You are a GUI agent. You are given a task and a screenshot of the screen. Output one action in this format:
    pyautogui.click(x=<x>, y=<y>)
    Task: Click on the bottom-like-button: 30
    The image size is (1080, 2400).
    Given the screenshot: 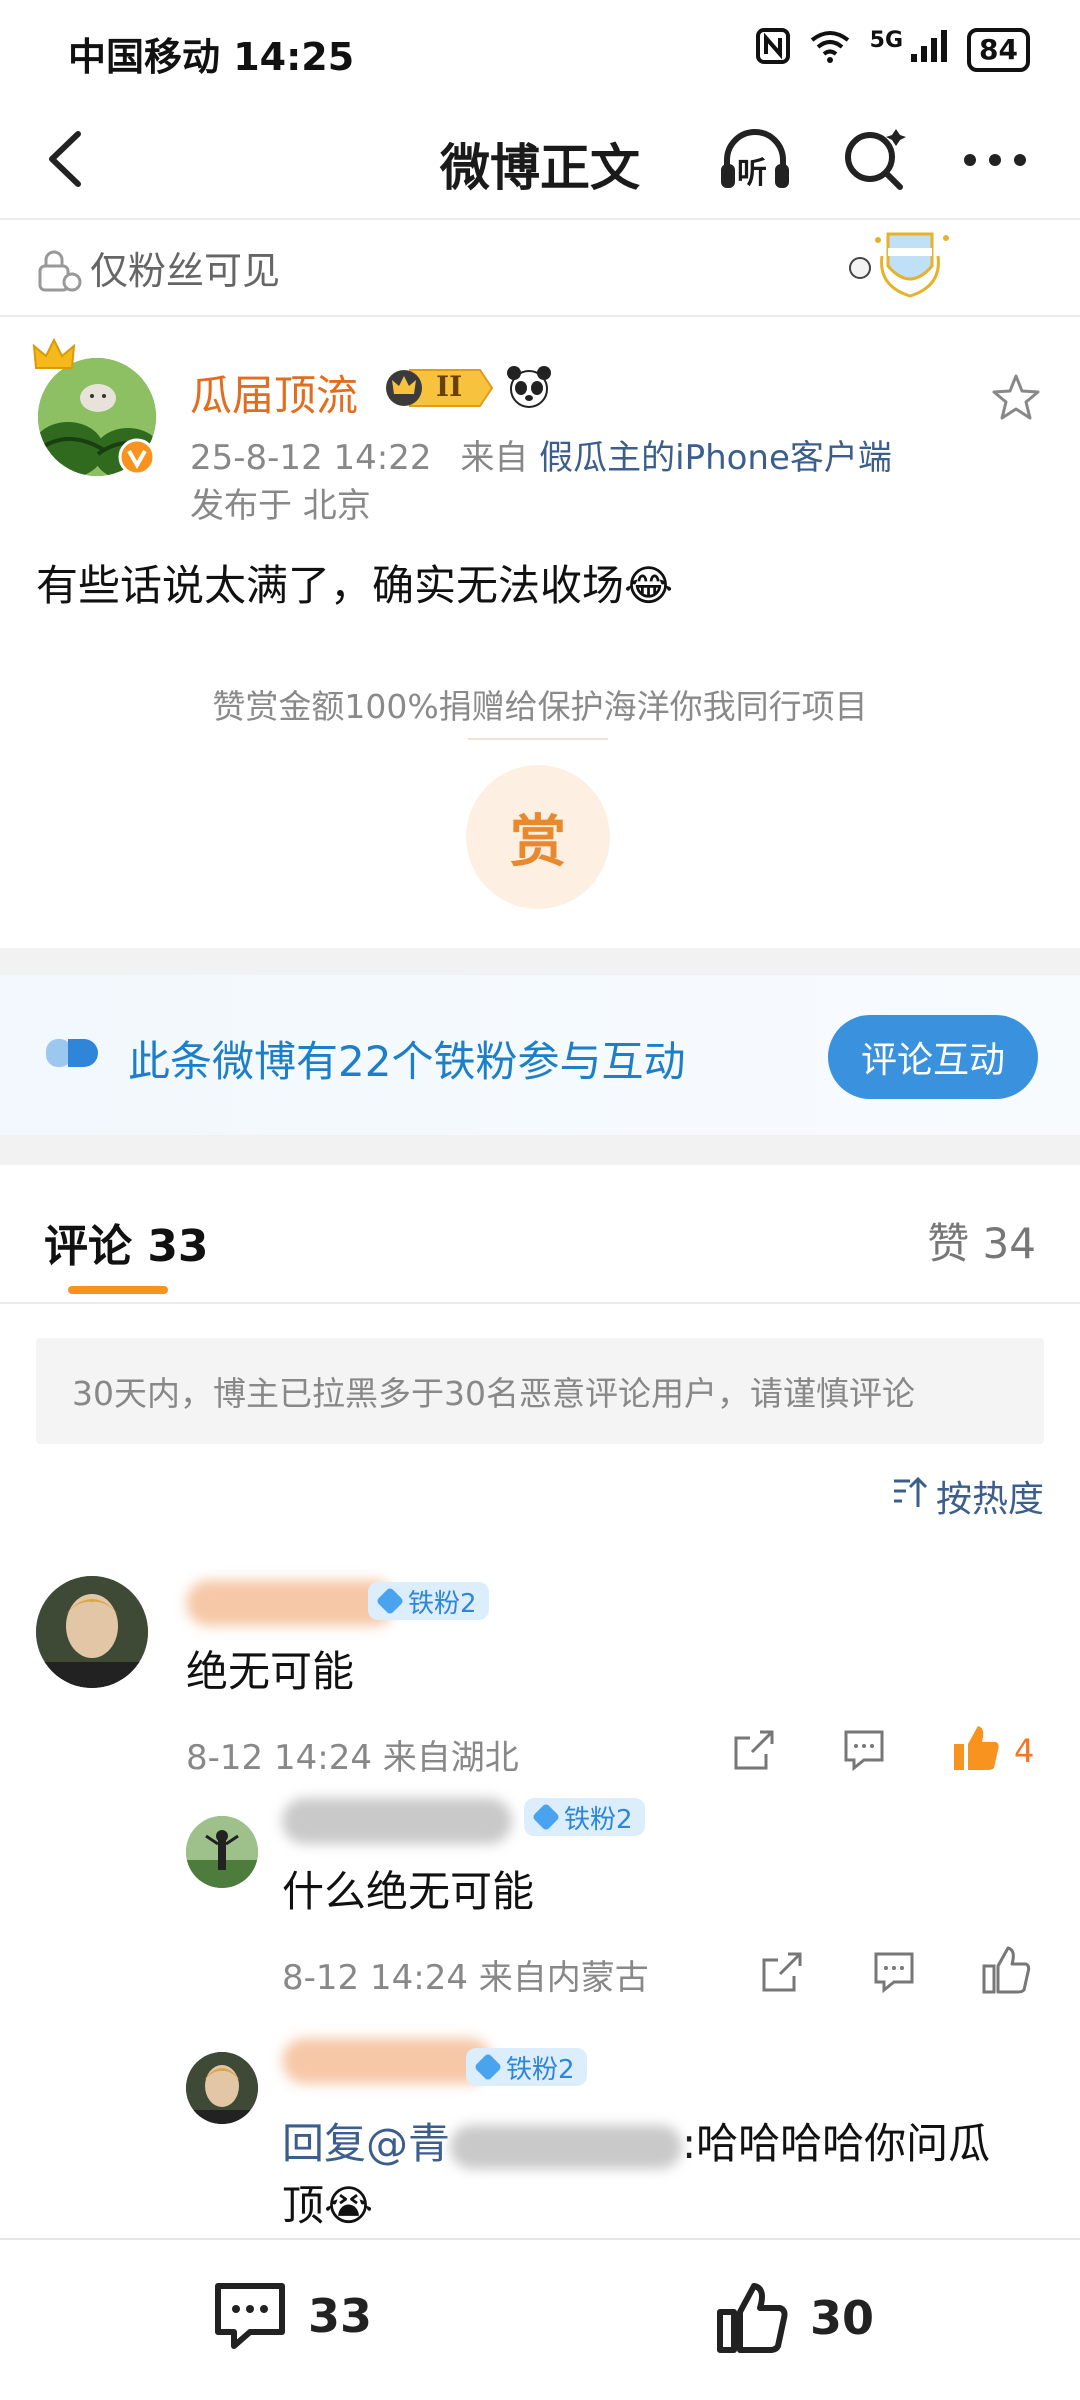 What is the action you would take?
    pyautogui.click(x=794, y=2318)
    